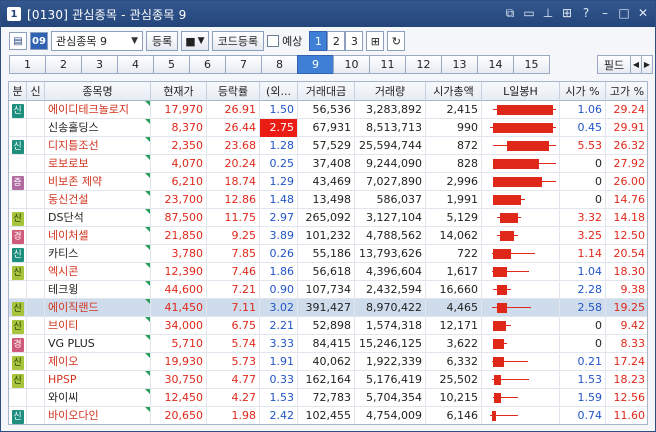 This screenshot has width=656, height=432. I want to click on code-register-button: 코드등록, so click(238, 41).